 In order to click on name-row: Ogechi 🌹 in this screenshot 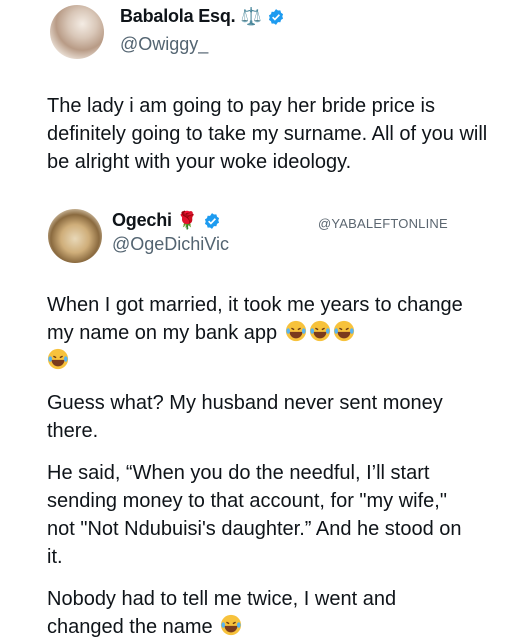, I will do `click(166, 220)`.